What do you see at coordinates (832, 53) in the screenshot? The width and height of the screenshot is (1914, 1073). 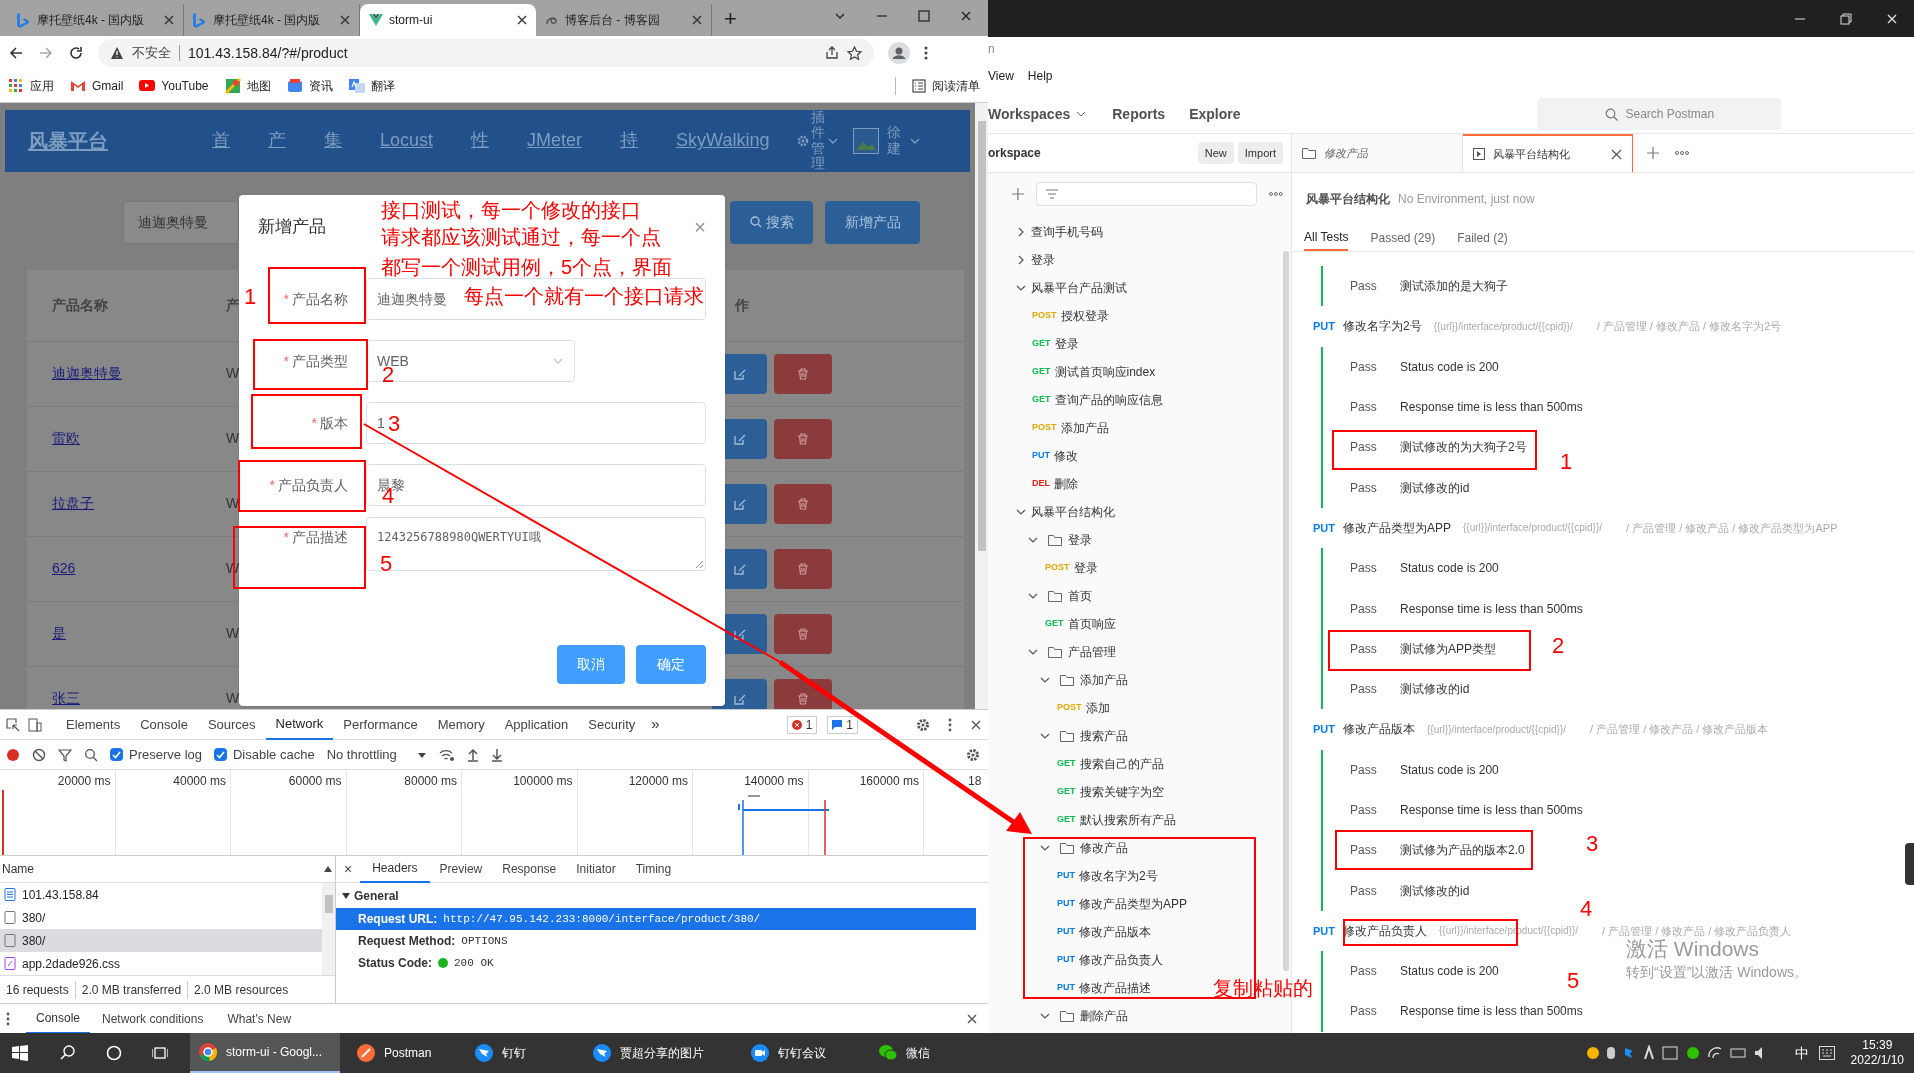 I see `share-icon` at bounding box center [832, 53].